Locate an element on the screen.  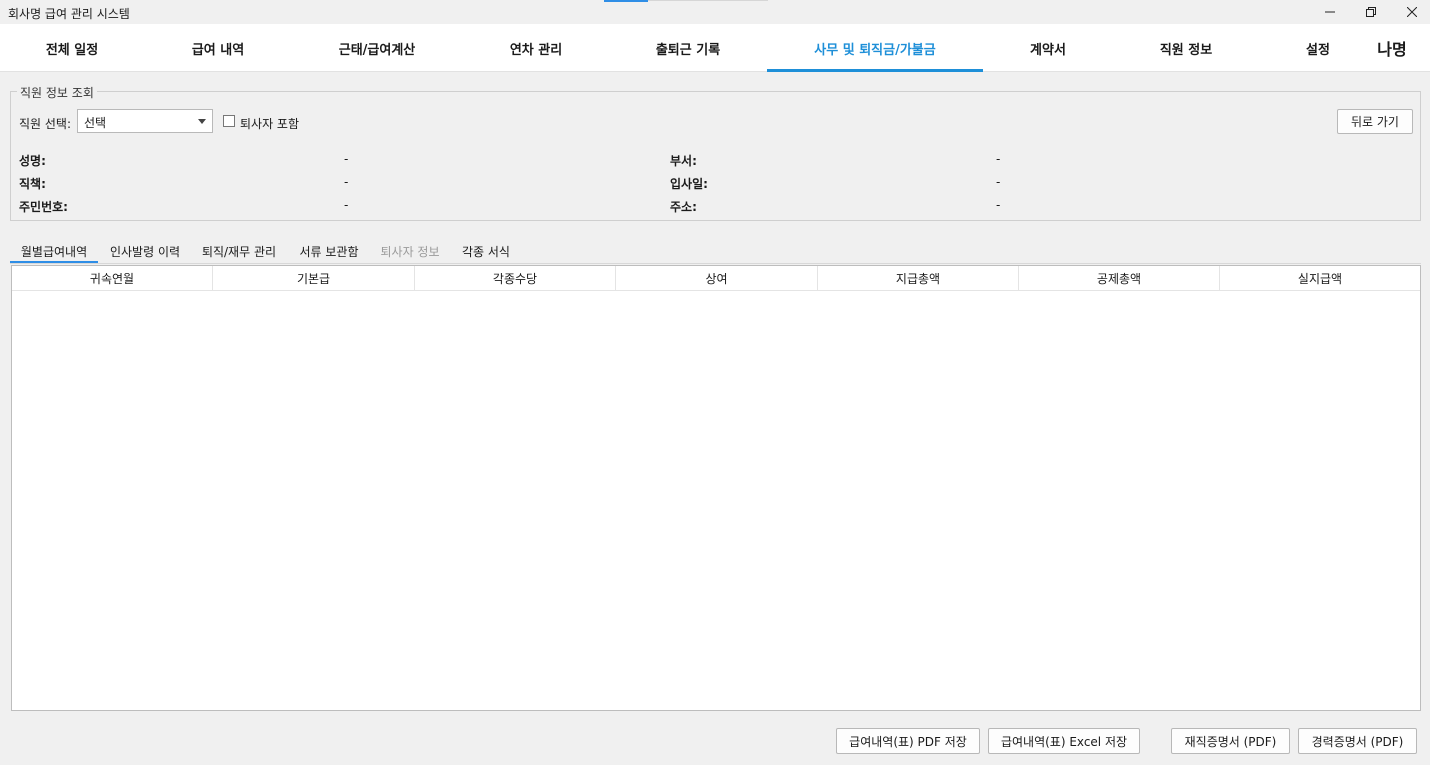
career-certificate-button: 경력증명서 (PDF) is located at coordinates (1357, 741).